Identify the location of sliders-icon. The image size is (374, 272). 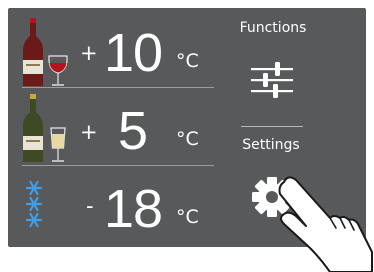
(272, 80).